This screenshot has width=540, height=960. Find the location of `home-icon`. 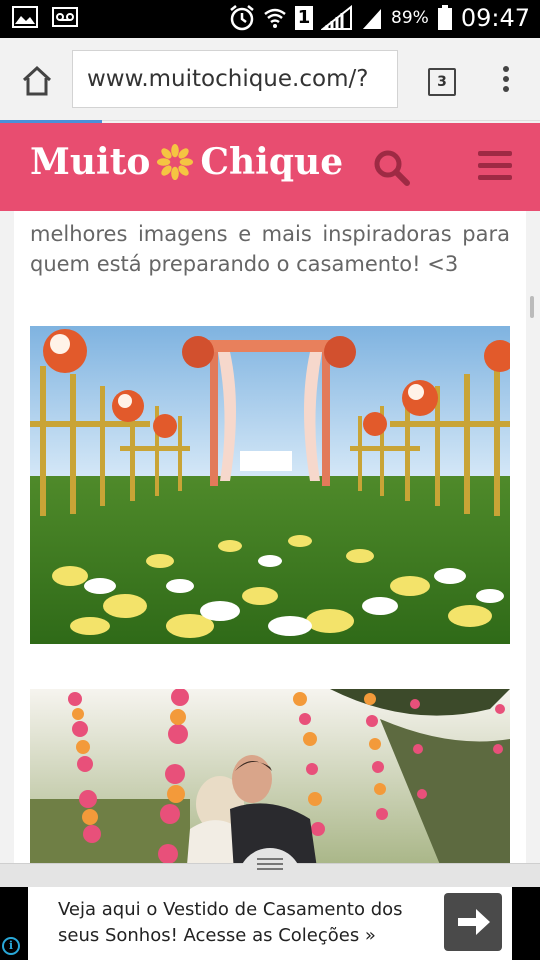

home-icon is located at coordinates (37, 80).